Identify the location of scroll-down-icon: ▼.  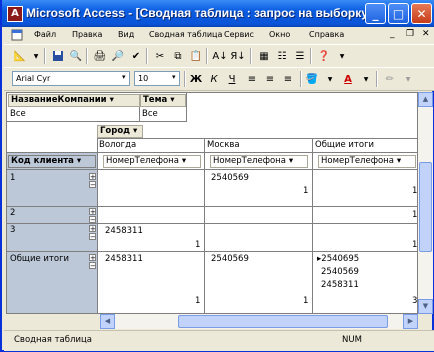
(425, 306).